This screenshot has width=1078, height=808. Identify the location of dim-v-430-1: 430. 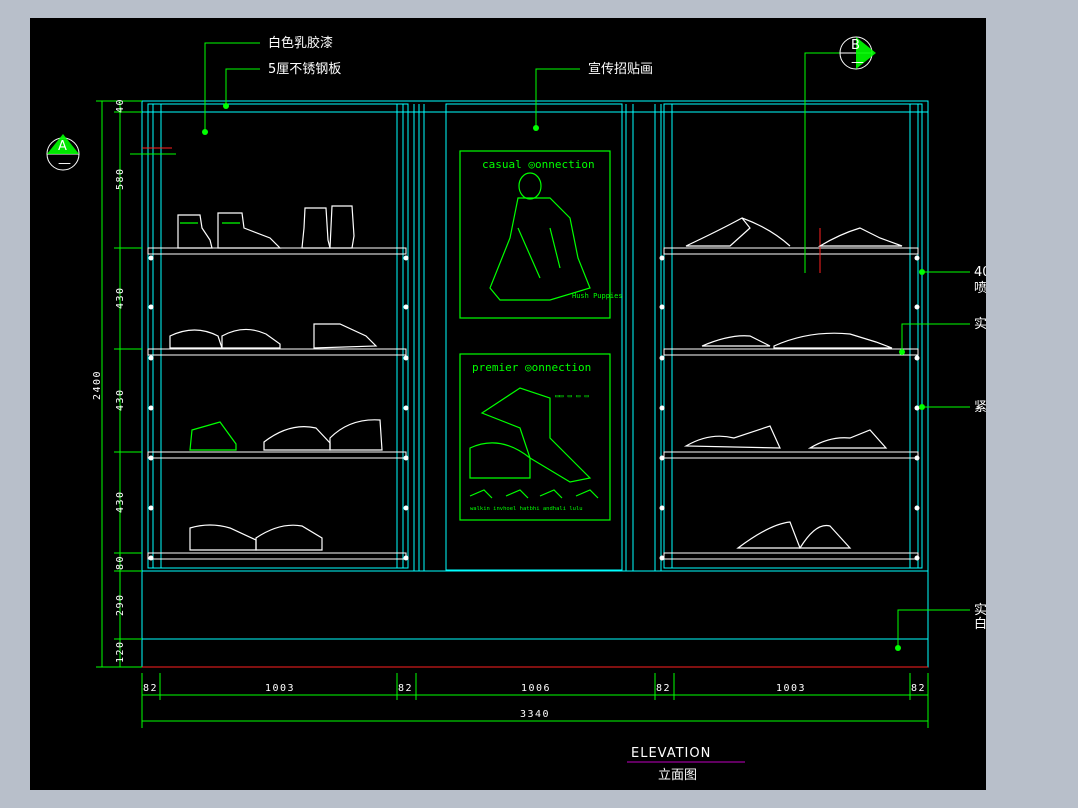
(120, 297).